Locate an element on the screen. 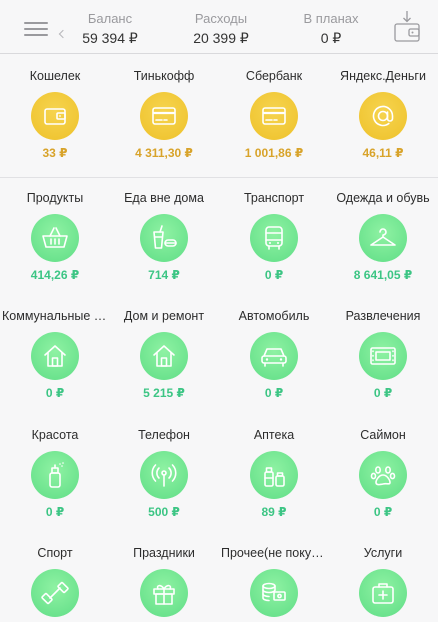  section-divider is located at coordinates (219, 177).